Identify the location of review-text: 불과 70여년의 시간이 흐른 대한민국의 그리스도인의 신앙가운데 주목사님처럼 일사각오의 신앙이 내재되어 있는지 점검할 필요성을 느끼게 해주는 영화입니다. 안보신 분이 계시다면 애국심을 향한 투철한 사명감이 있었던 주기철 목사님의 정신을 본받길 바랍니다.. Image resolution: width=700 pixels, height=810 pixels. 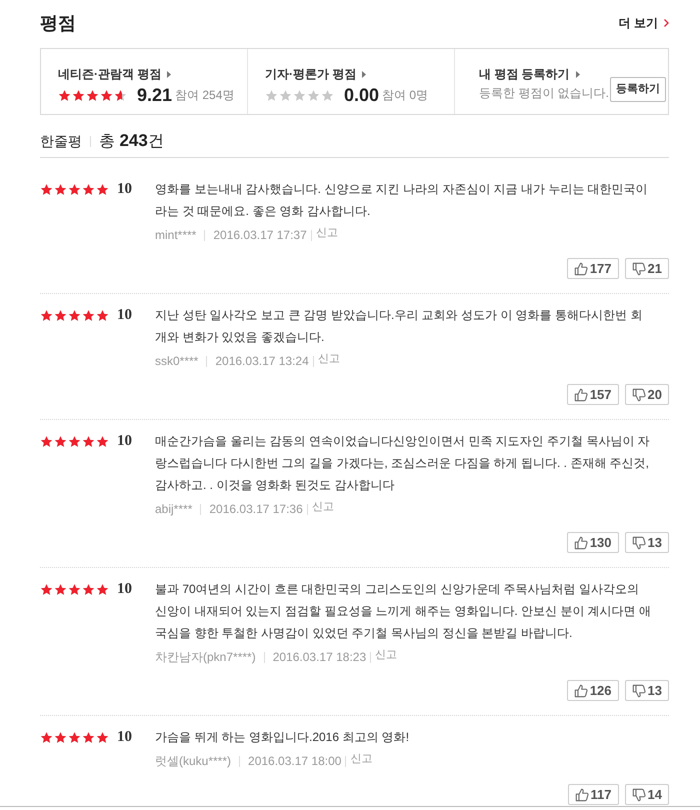
(403, 611).